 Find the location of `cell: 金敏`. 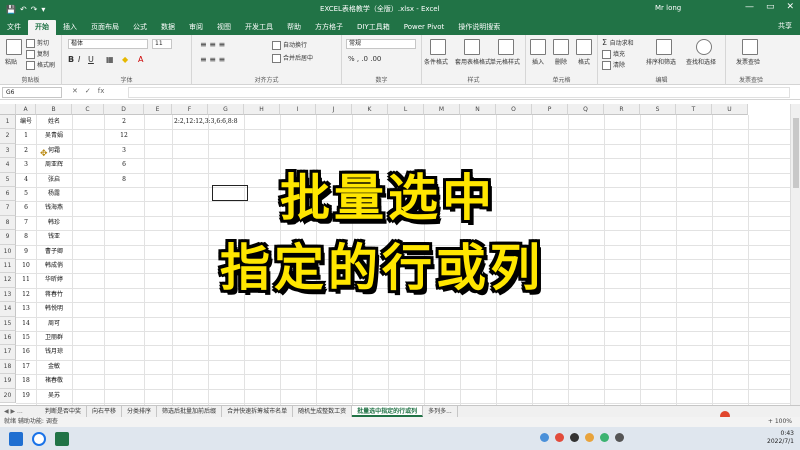

cell: 金敏 is located at coordinates (54, 367).